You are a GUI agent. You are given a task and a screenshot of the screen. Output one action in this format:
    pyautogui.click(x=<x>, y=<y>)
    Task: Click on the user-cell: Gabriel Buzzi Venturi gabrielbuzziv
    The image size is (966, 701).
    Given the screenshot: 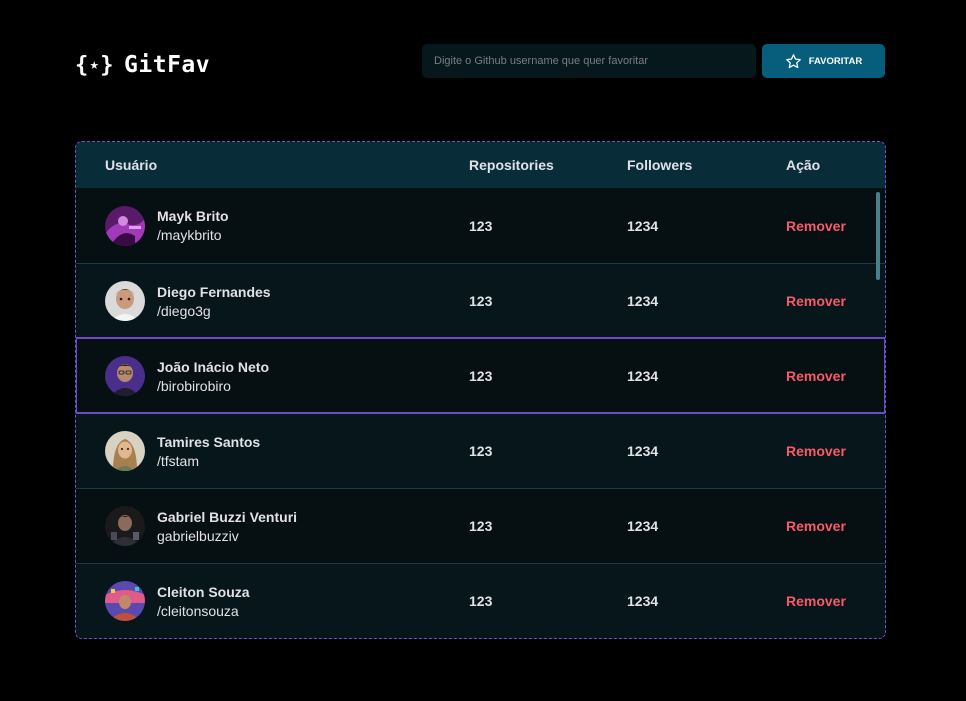 What is the action you would take?
    pyautogui.click(x=201, y=526)
    